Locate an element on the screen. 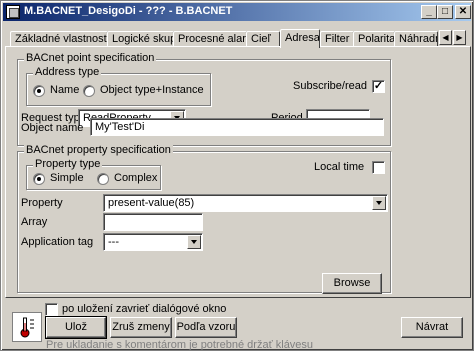 The width and height of the screenshot is (474, 351). tab-nahradna: Náhradná is located at coordinates (416, 39).